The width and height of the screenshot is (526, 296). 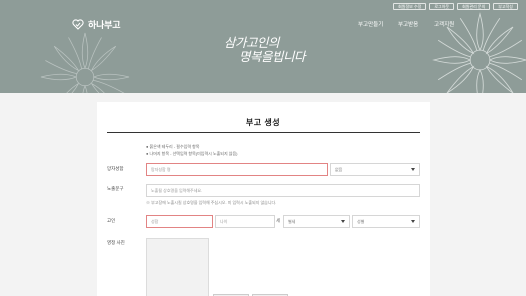 What do you see at coordinates (479, 52) in the screenshot?
I see `chrysanthemum-right-decoration` at bounding box center [479, 52].